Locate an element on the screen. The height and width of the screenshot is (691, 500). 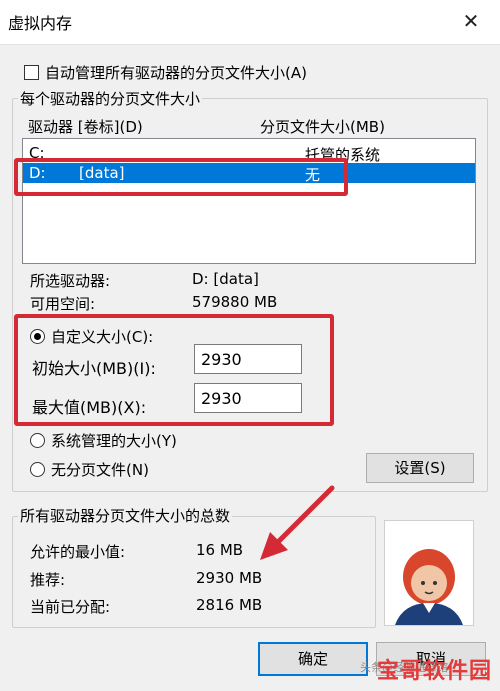
allocated-value: 2816 MB is located at coordinates (229, 605).